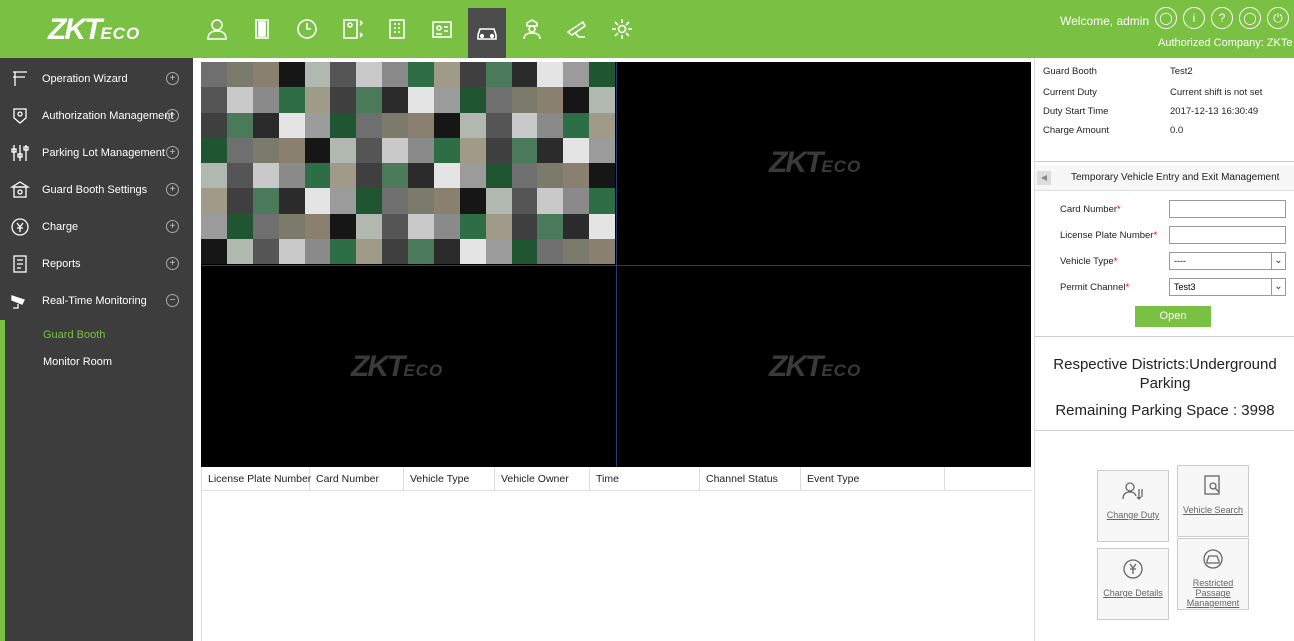  I want to click on restricted-passage-button: Restricted Passage Management, so click(1213, 574).